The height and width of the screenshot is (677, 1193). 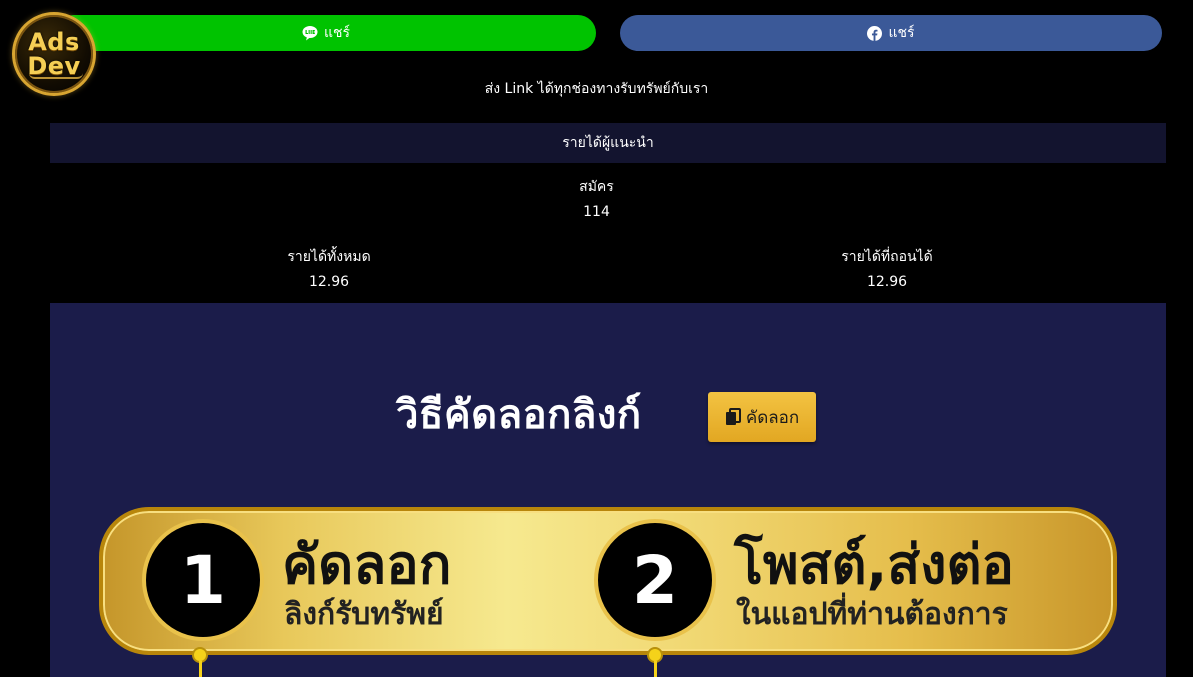 What do you see at coordinates (608, 143) in the screenshot?
I see `referral-income-header: รายได้ผู้แนะนำ` at bounding box center [608, 143].